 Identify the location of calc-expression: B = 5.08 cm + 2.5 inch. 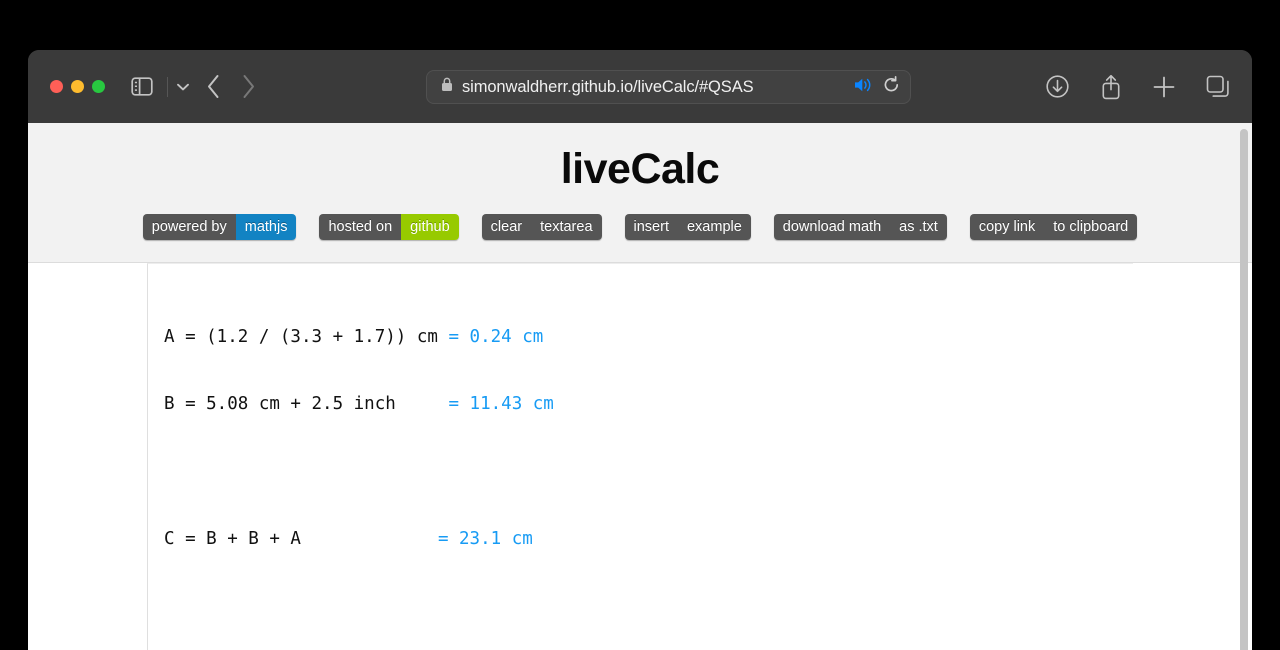
(306, 404).